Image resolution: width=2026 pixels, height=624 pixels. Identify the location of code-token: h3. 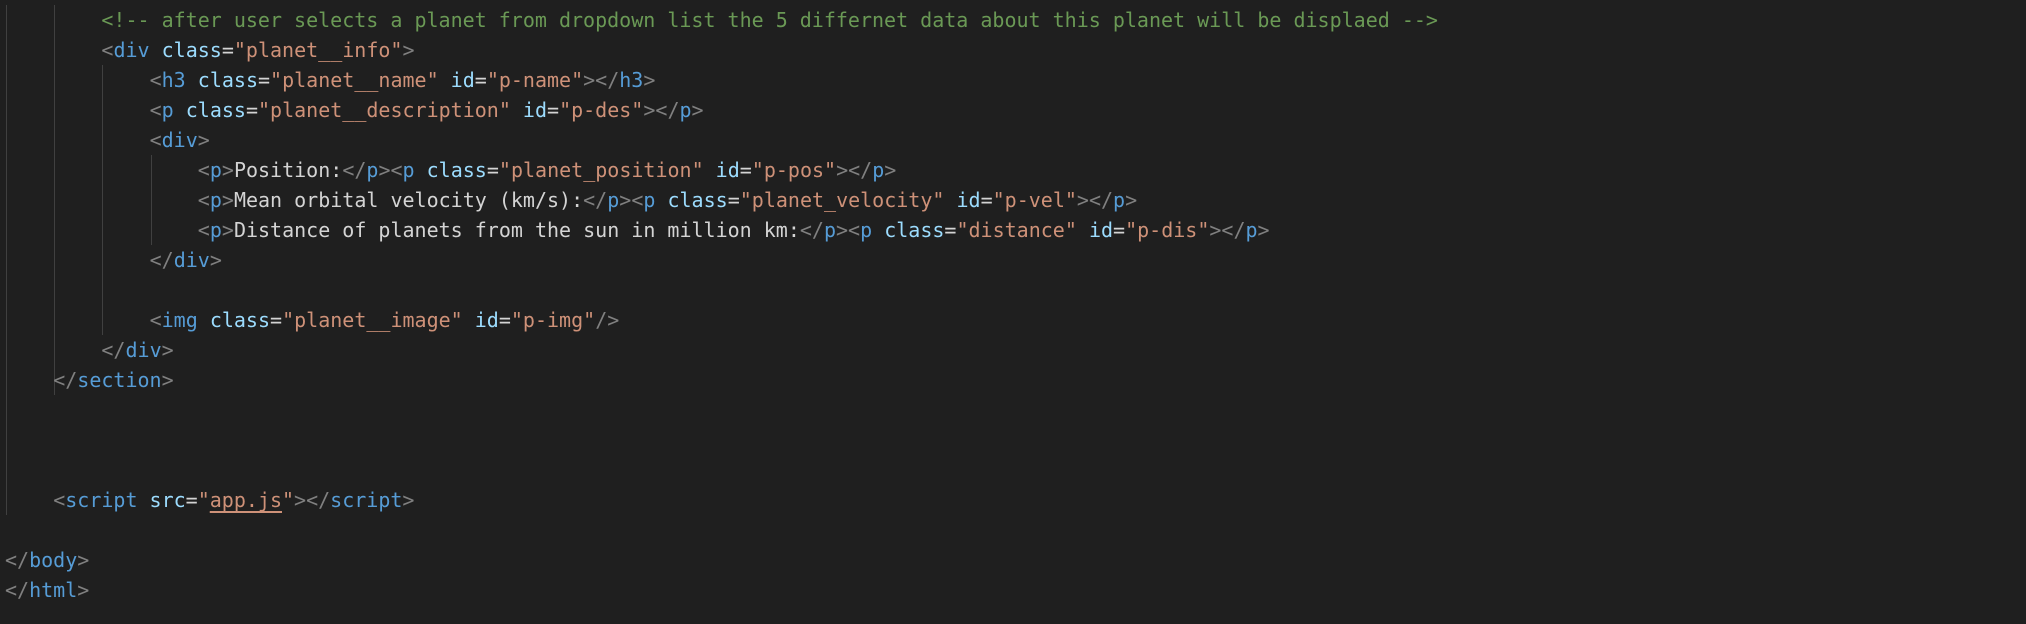
(631, 80).